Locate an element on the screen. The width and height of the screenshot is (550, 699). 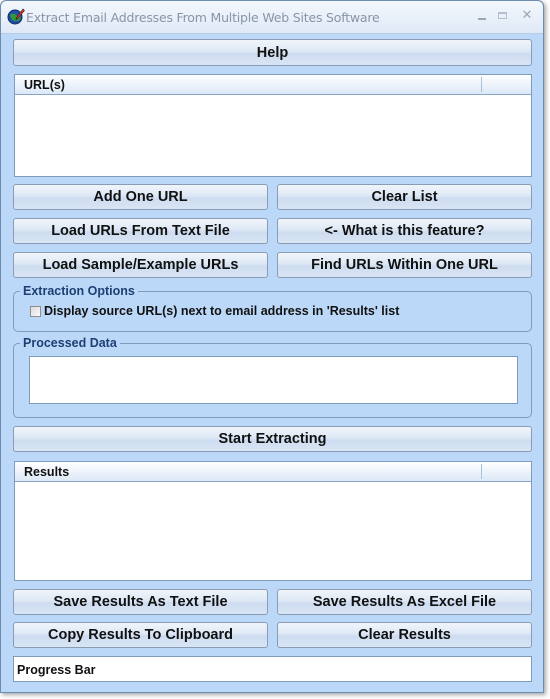
save-results-as-excel-file-button: Save Results As Excel File is located at coordinates (404, 602).